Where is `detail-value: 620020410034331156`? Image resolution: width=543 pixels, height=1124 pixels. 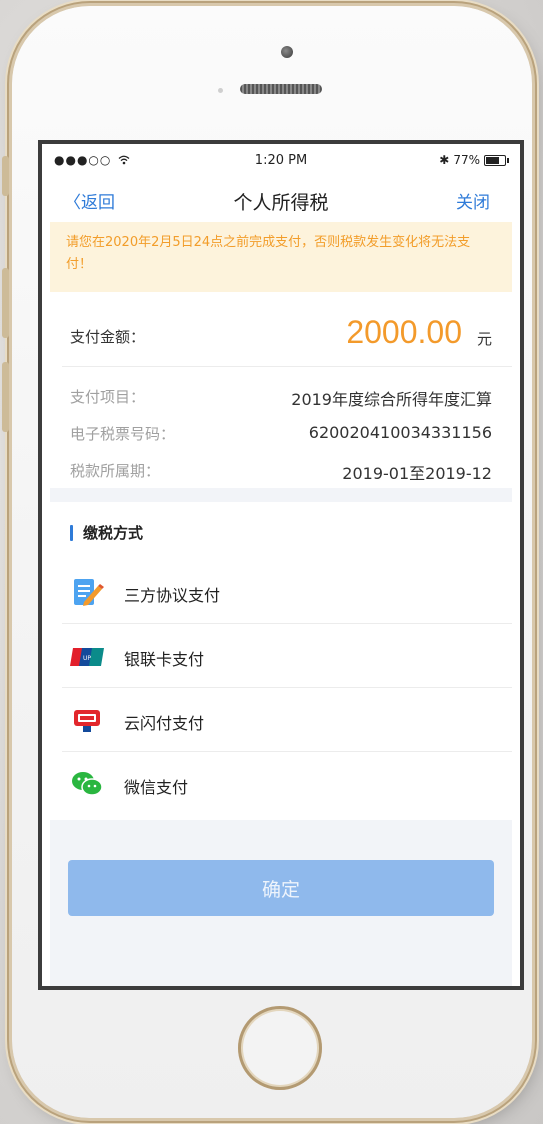 detail-value: 620020410034331156 is located at coordinates (400, 432).